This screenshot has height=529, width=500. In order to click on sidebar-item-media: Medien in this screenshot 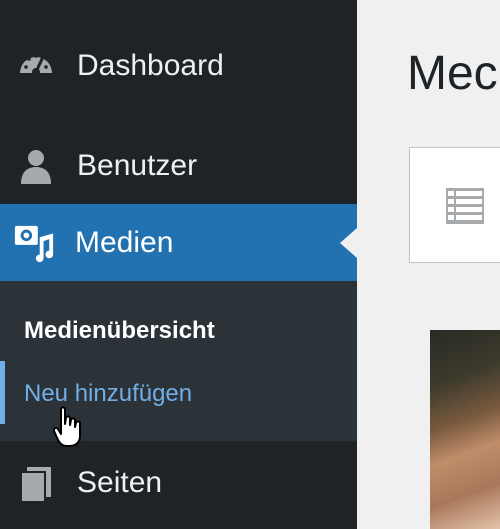, I will do `click(178, 242)`.